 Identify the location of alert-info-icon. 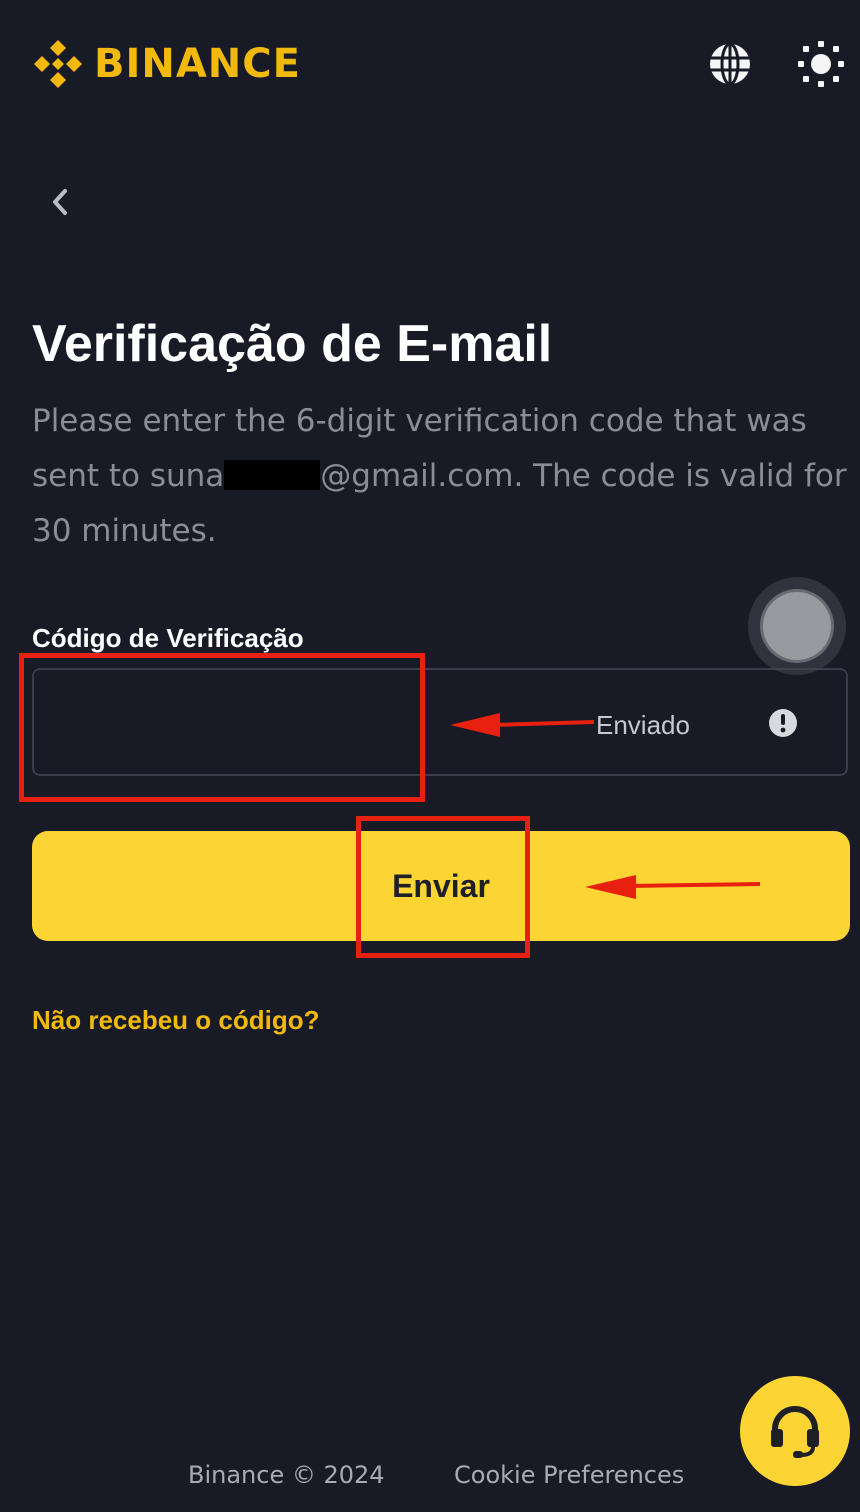
(783, 723).